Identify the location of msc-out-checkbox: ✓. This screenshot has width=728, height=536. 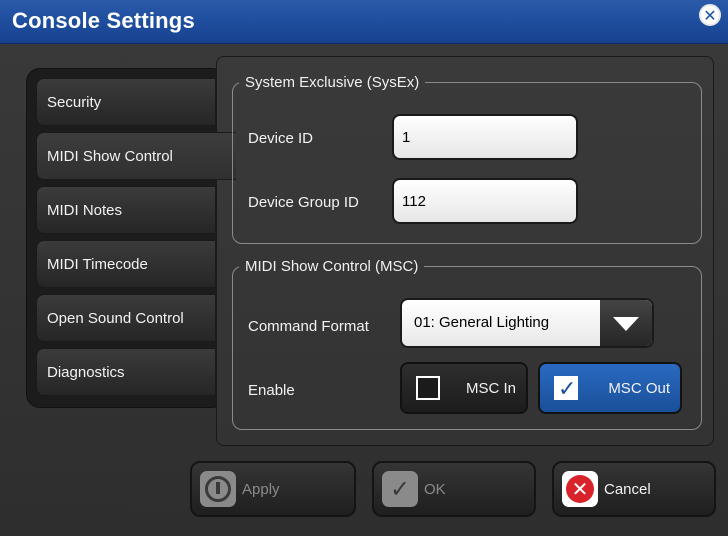
(566, 388).